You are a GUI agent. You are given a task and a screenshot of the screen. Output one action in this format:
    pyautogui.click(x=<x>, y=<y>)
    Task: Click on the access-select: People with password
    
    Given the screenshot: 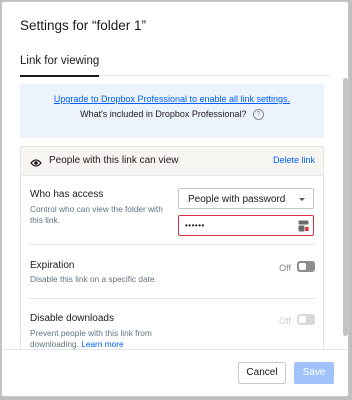 What is the action you would take?
    pyautogui.click(x=246, y=198)
    